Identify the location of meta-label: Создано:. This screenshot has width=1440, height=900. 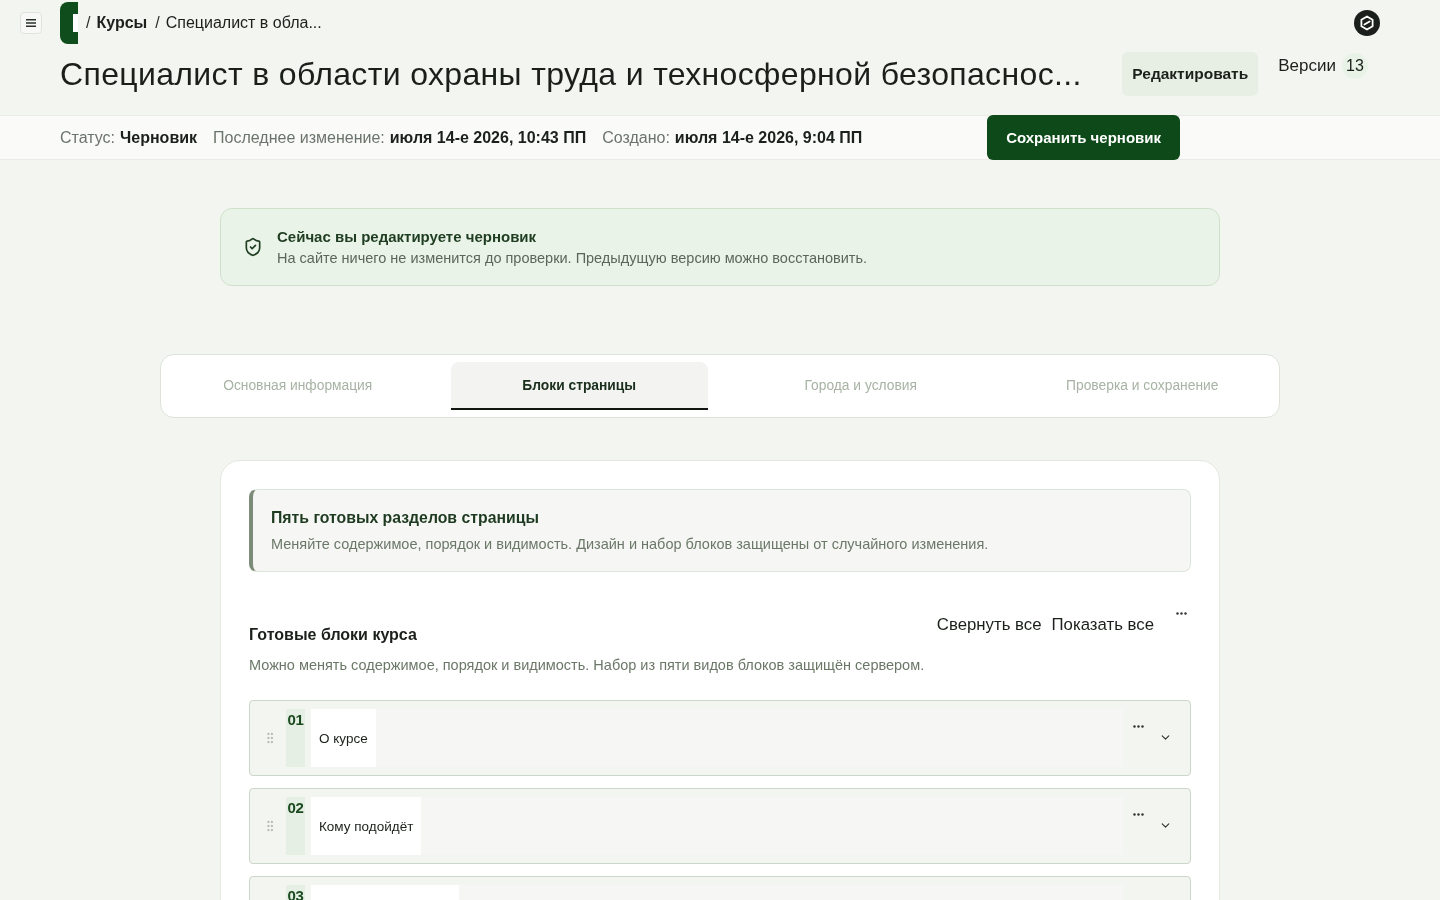
(636, 137).